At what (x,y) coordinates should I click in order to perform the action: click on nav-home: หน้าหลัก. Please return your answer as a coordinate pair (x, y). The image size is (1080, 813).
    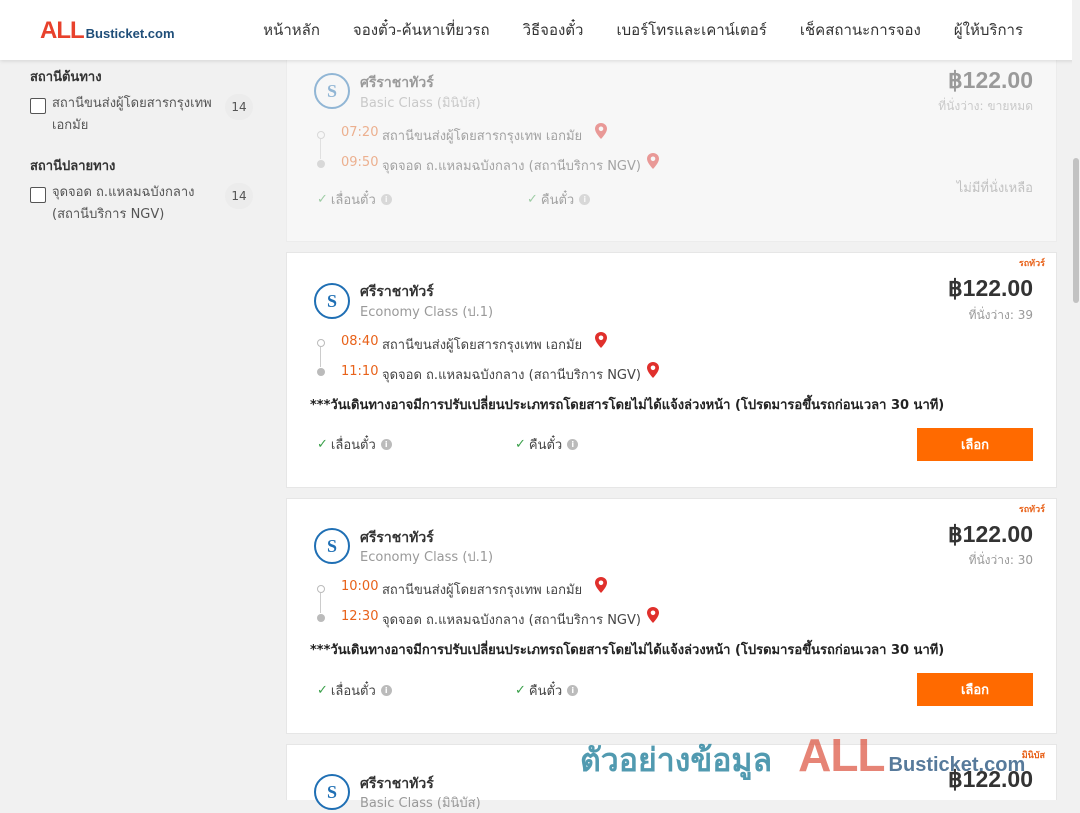
    Looking at the image, I should click on (291, 30).